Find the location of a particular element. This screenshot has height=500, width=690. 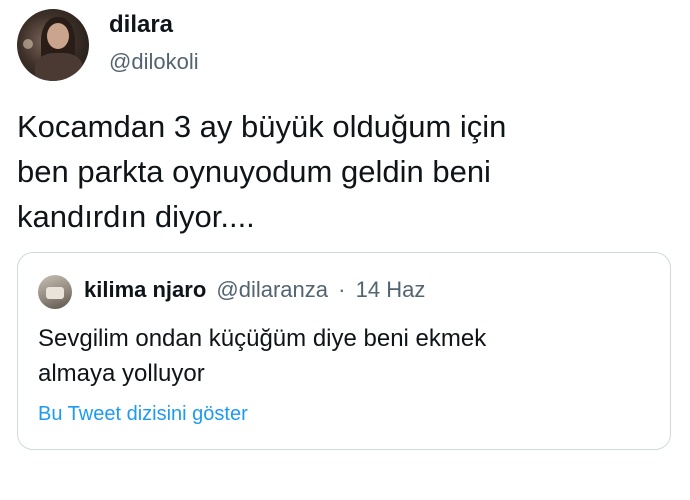

author-avatar is located at coordinates (53, 45).